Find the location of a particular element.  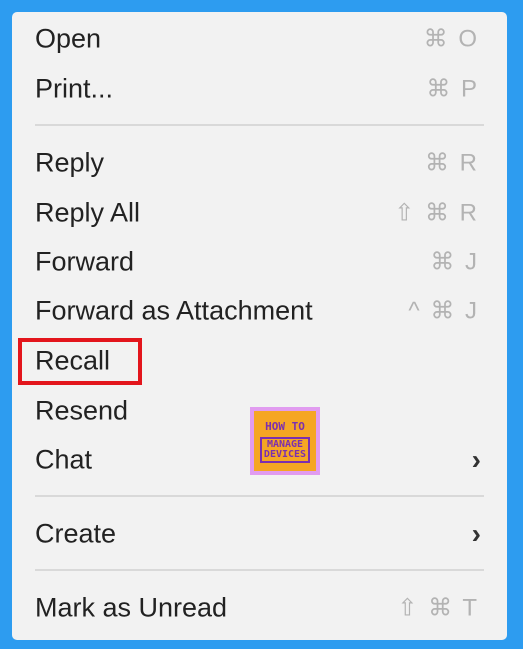

menu-item-print: Print... ⌘ P is located at coordinates (259, 89).